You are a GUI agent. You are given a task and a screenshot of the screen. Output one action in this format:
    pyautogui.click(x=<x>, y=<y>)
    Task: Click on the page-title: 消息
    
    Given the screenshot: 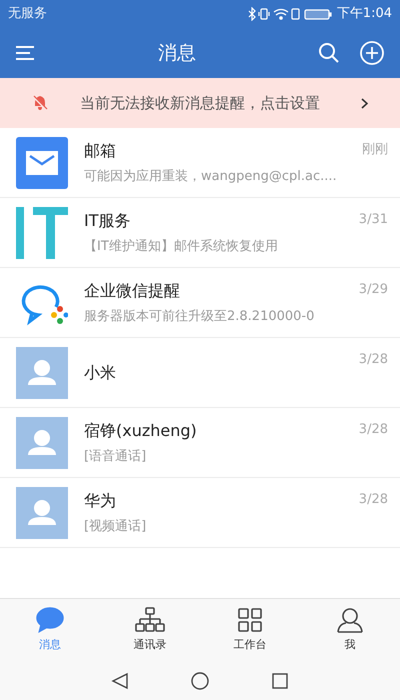 What is the action you would take?
    pyautogui.click(x=177, y=53)
    